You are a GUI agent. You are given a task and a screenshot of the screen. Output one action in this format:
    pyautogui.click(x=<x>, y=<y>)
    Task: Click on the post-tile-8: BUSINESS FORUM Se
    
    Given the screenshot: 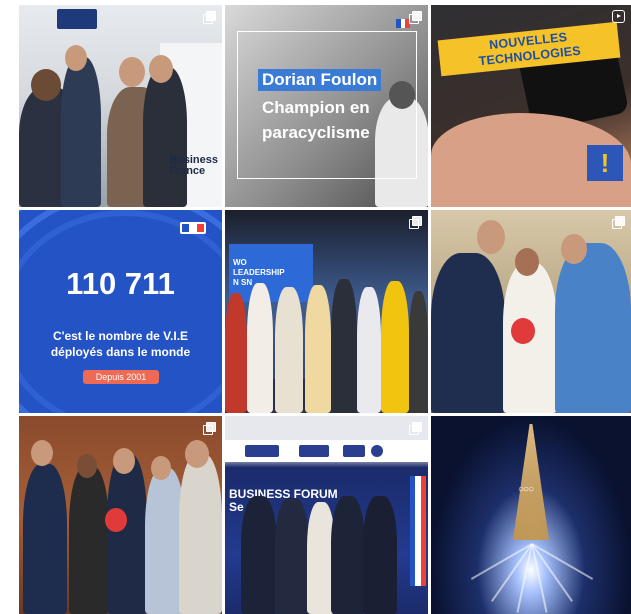 What is the action you would take?
    pyautogui.click(x=326, y=515)
    